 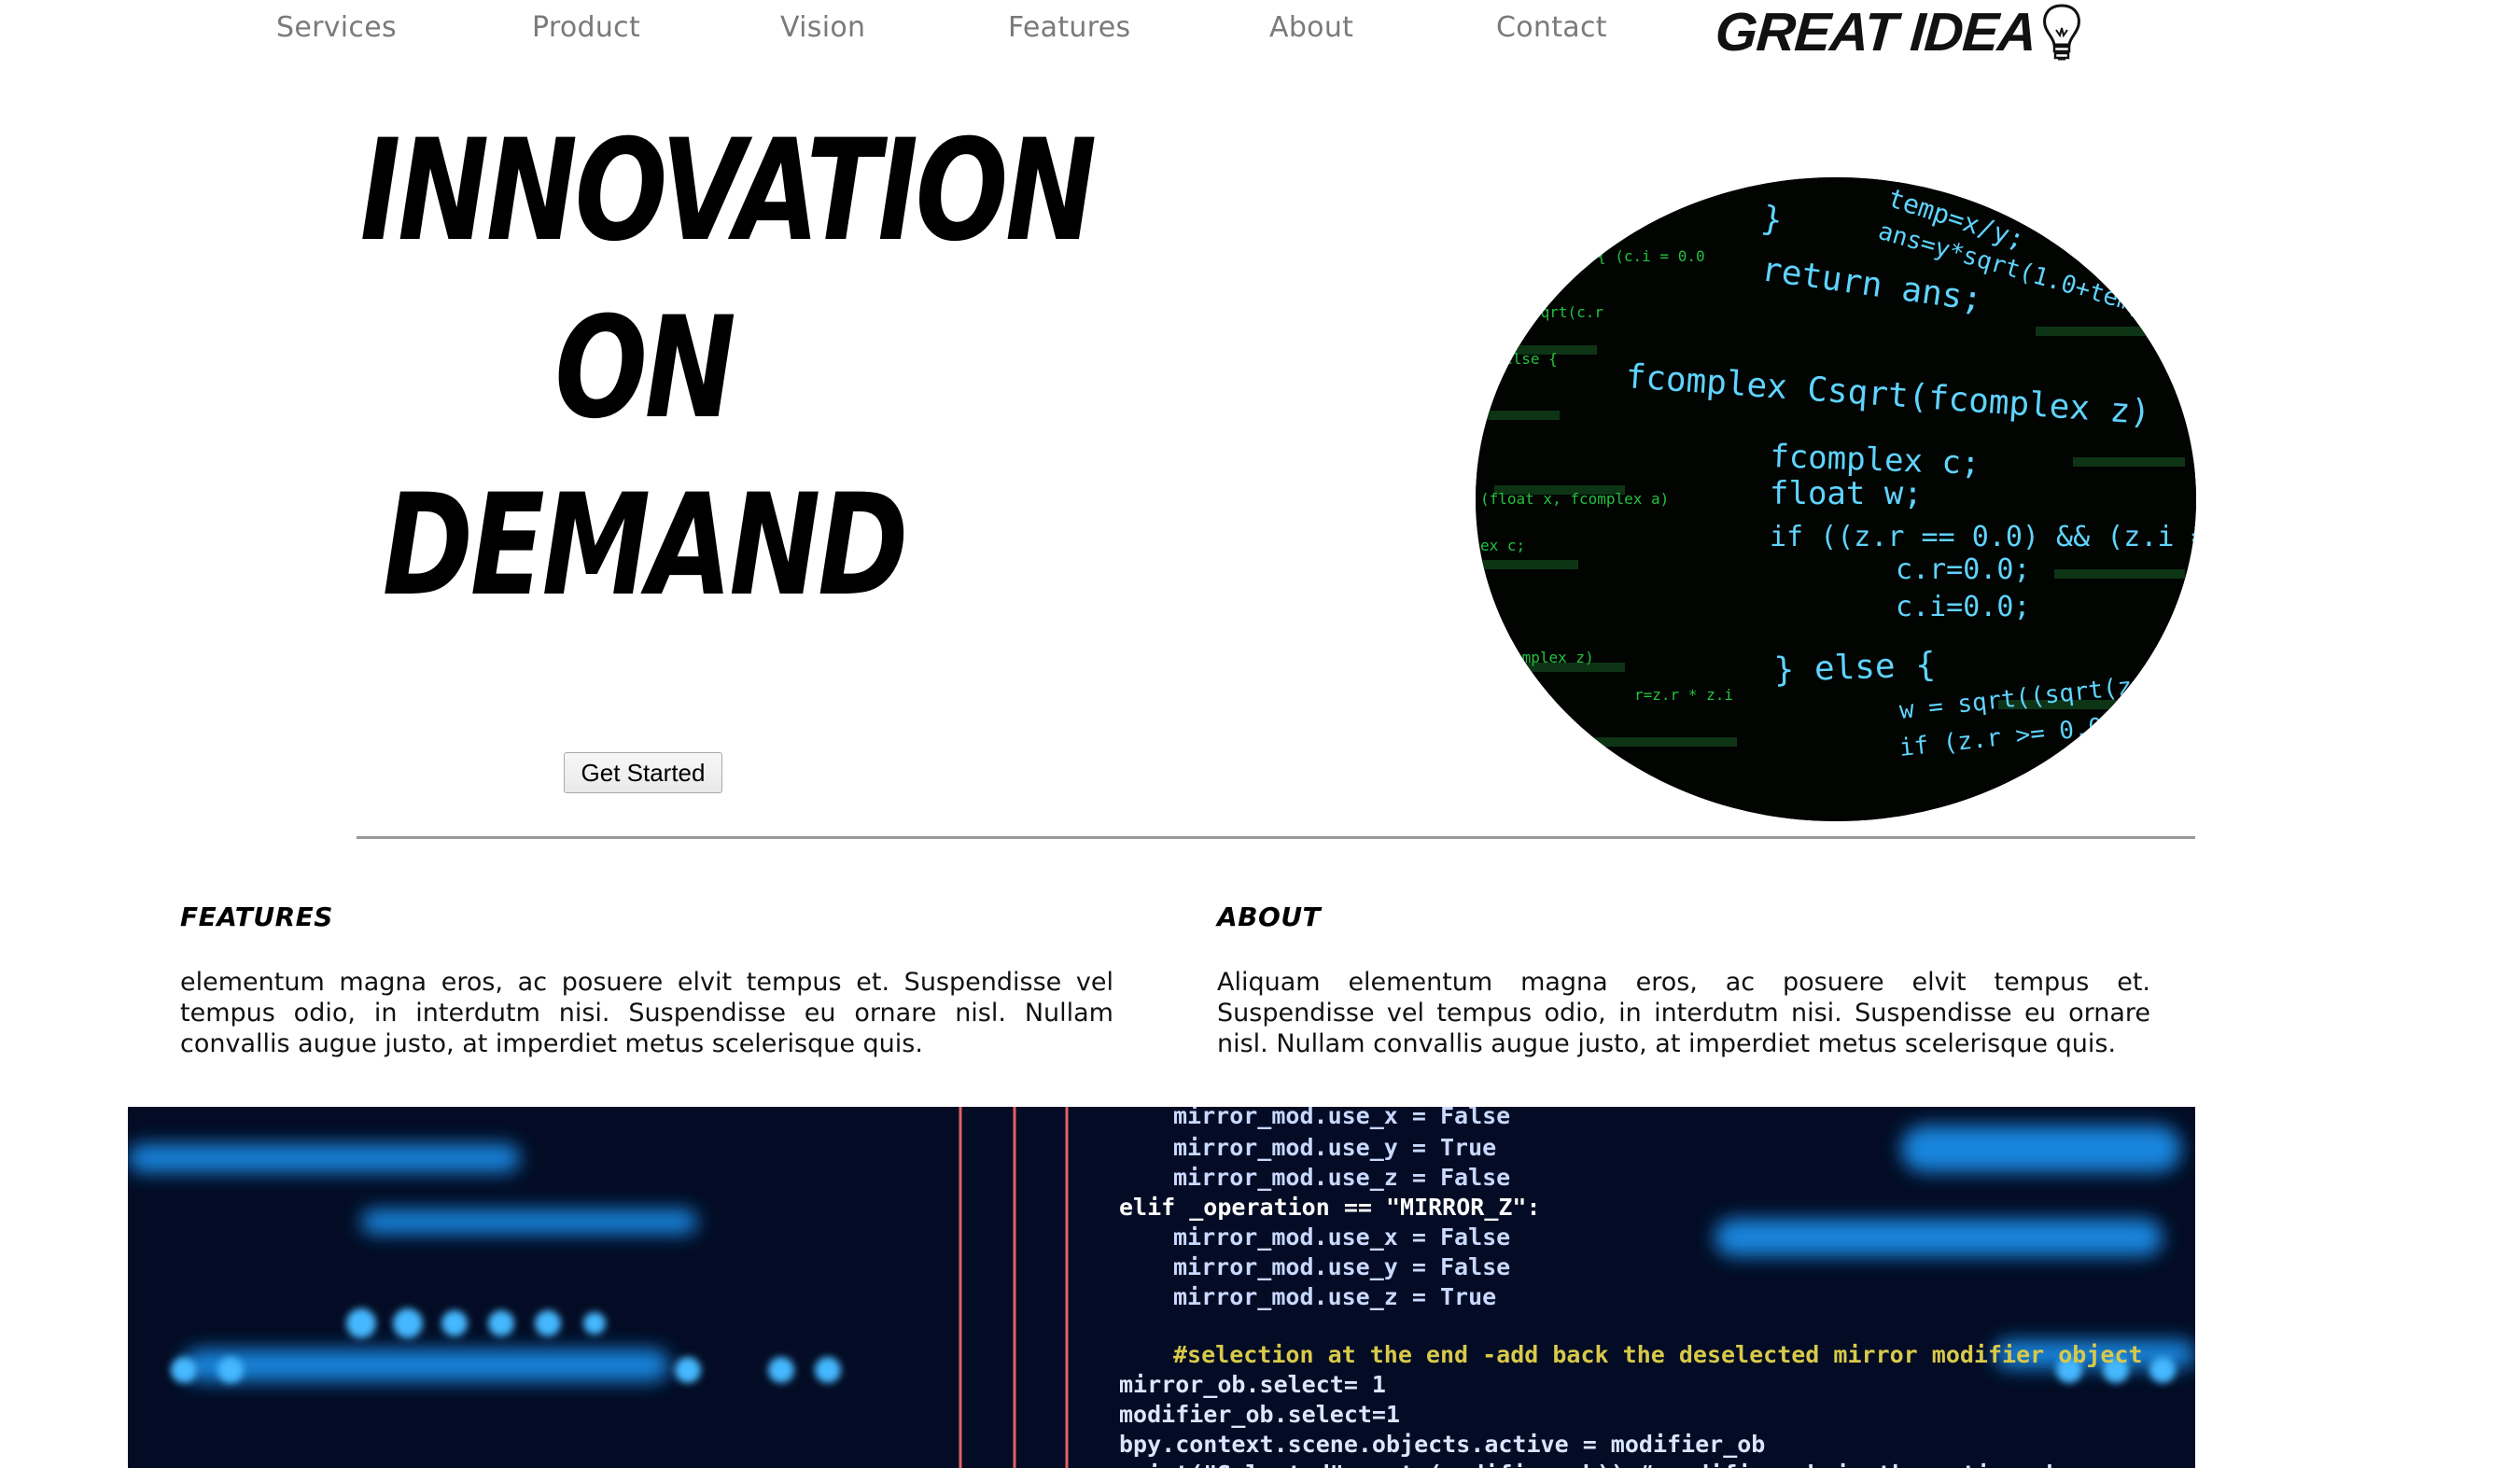 What do you see at coordinates (1574, 499) in the screenshot?
I see `svg-text: (float x, fcomplex a)` at bounding box center [1574, 499].